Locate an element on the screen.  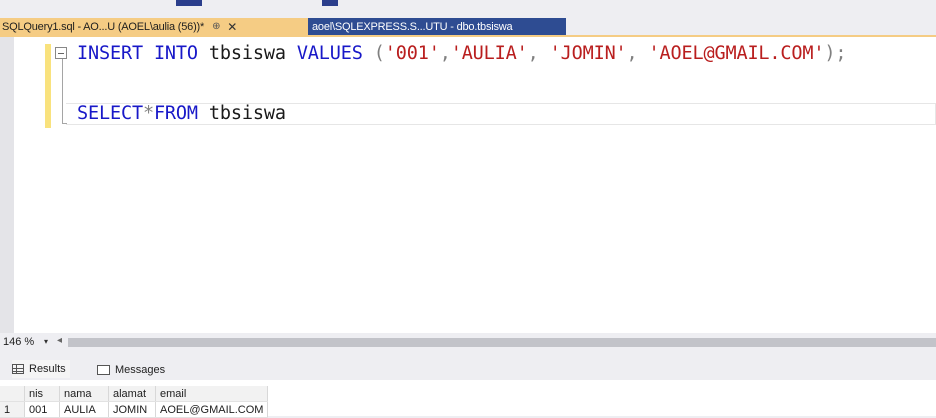
grid-icon is located at coordinates (18, 369).